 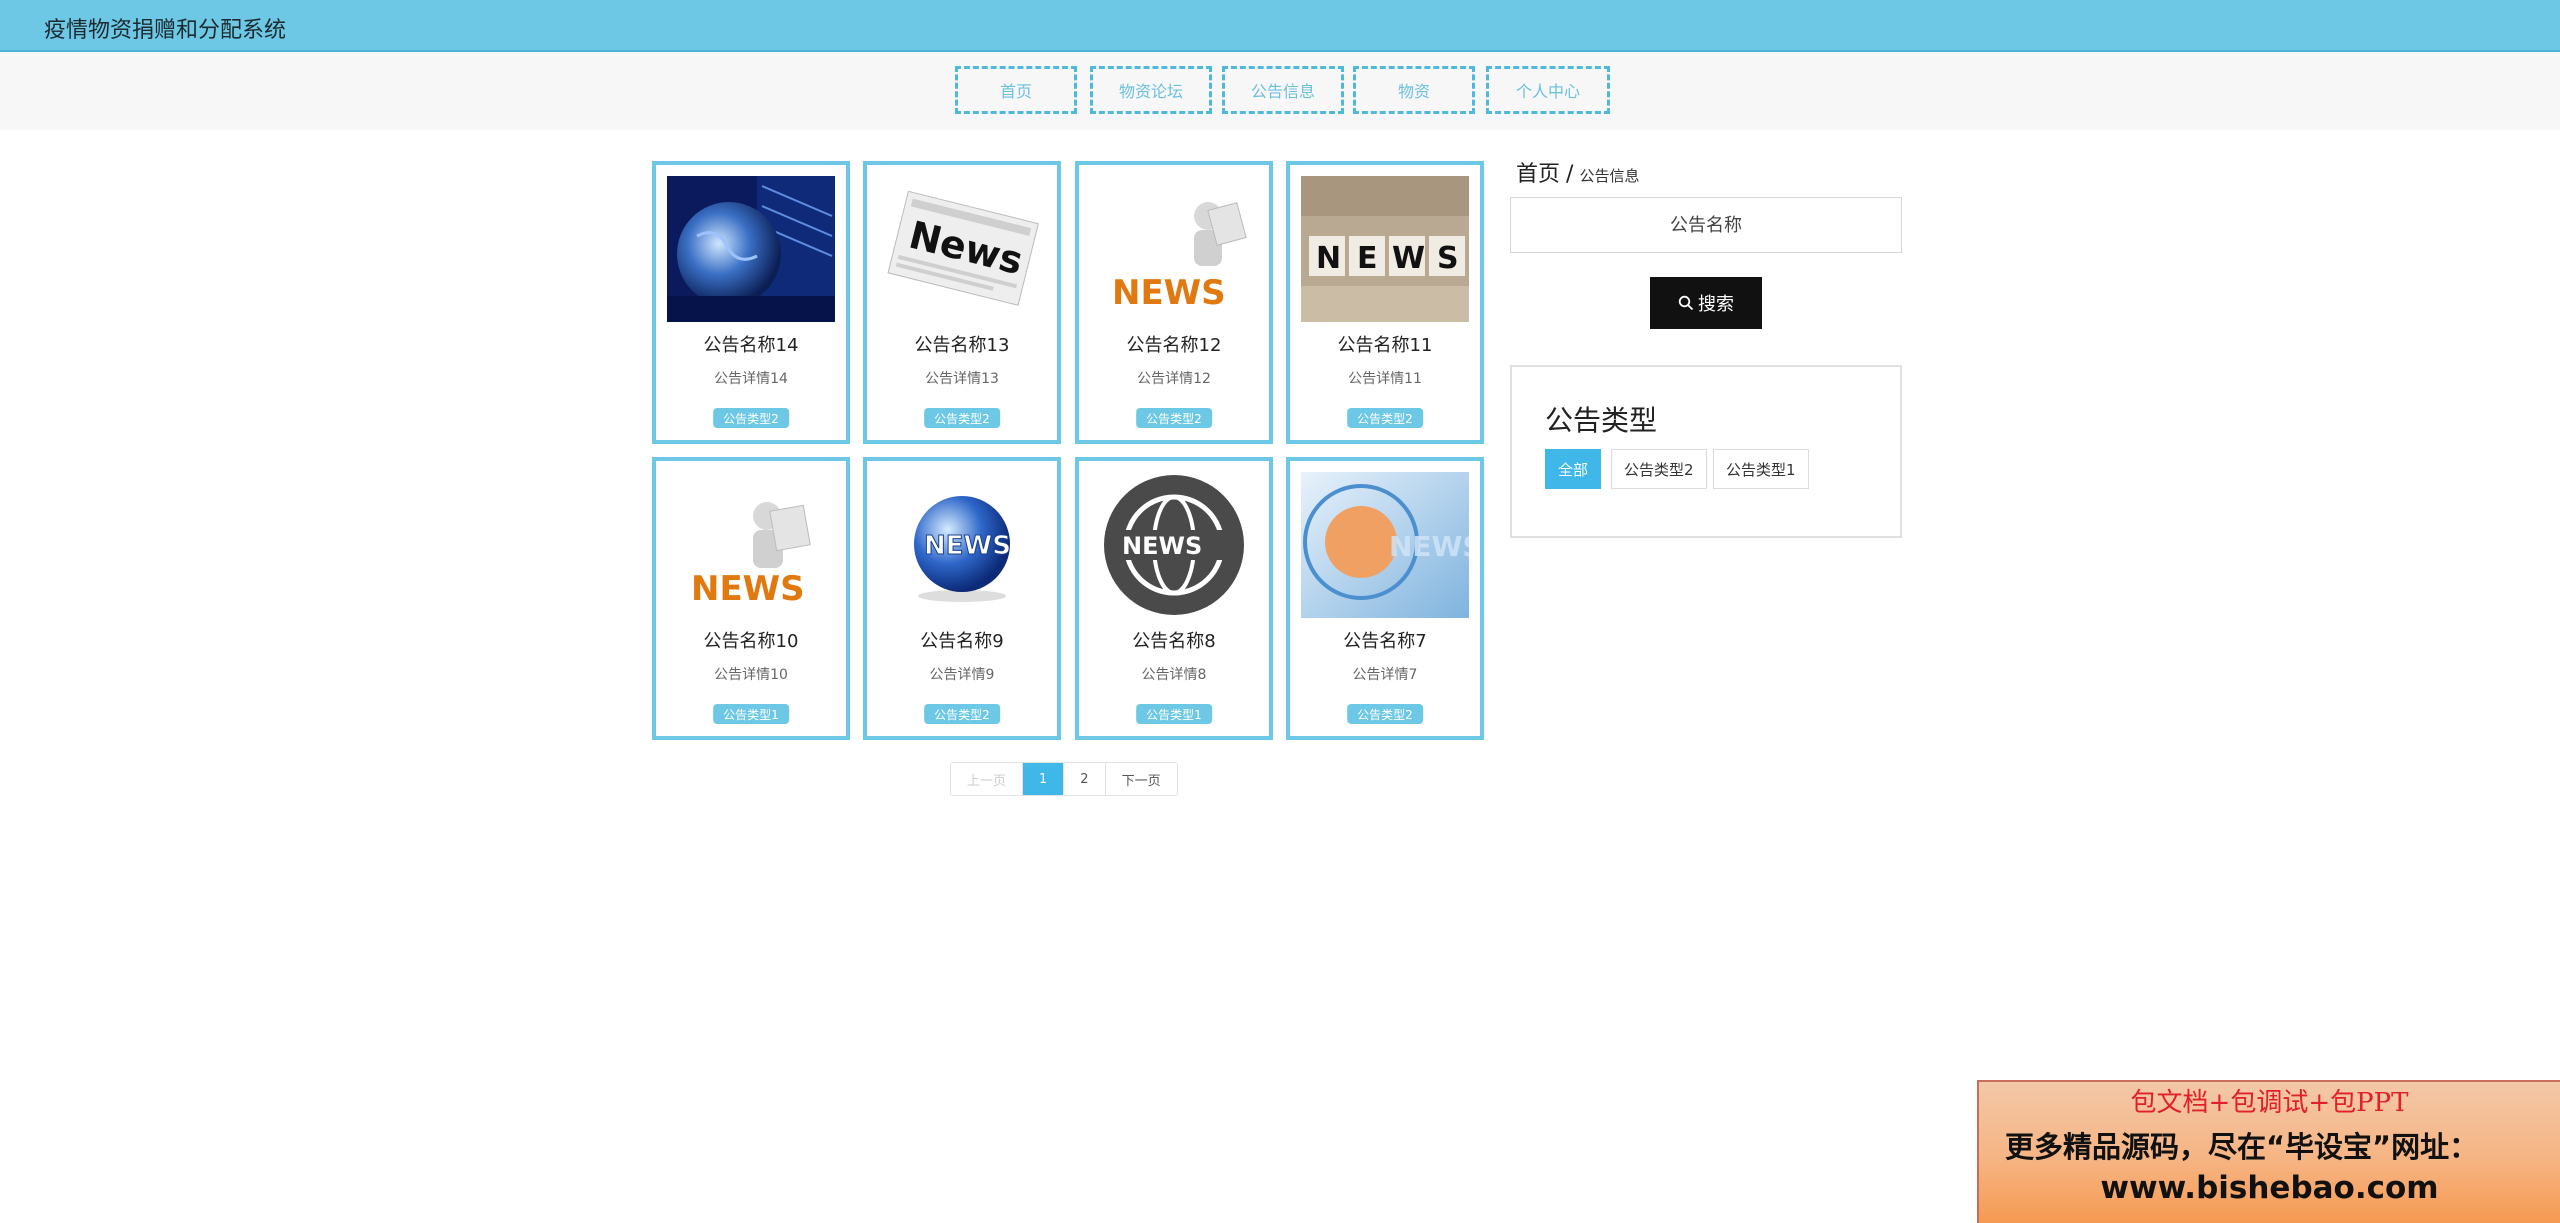 I want to click on promo-line-1: 包文档+包调试+包PPT, so click(x=2269, y=1103).